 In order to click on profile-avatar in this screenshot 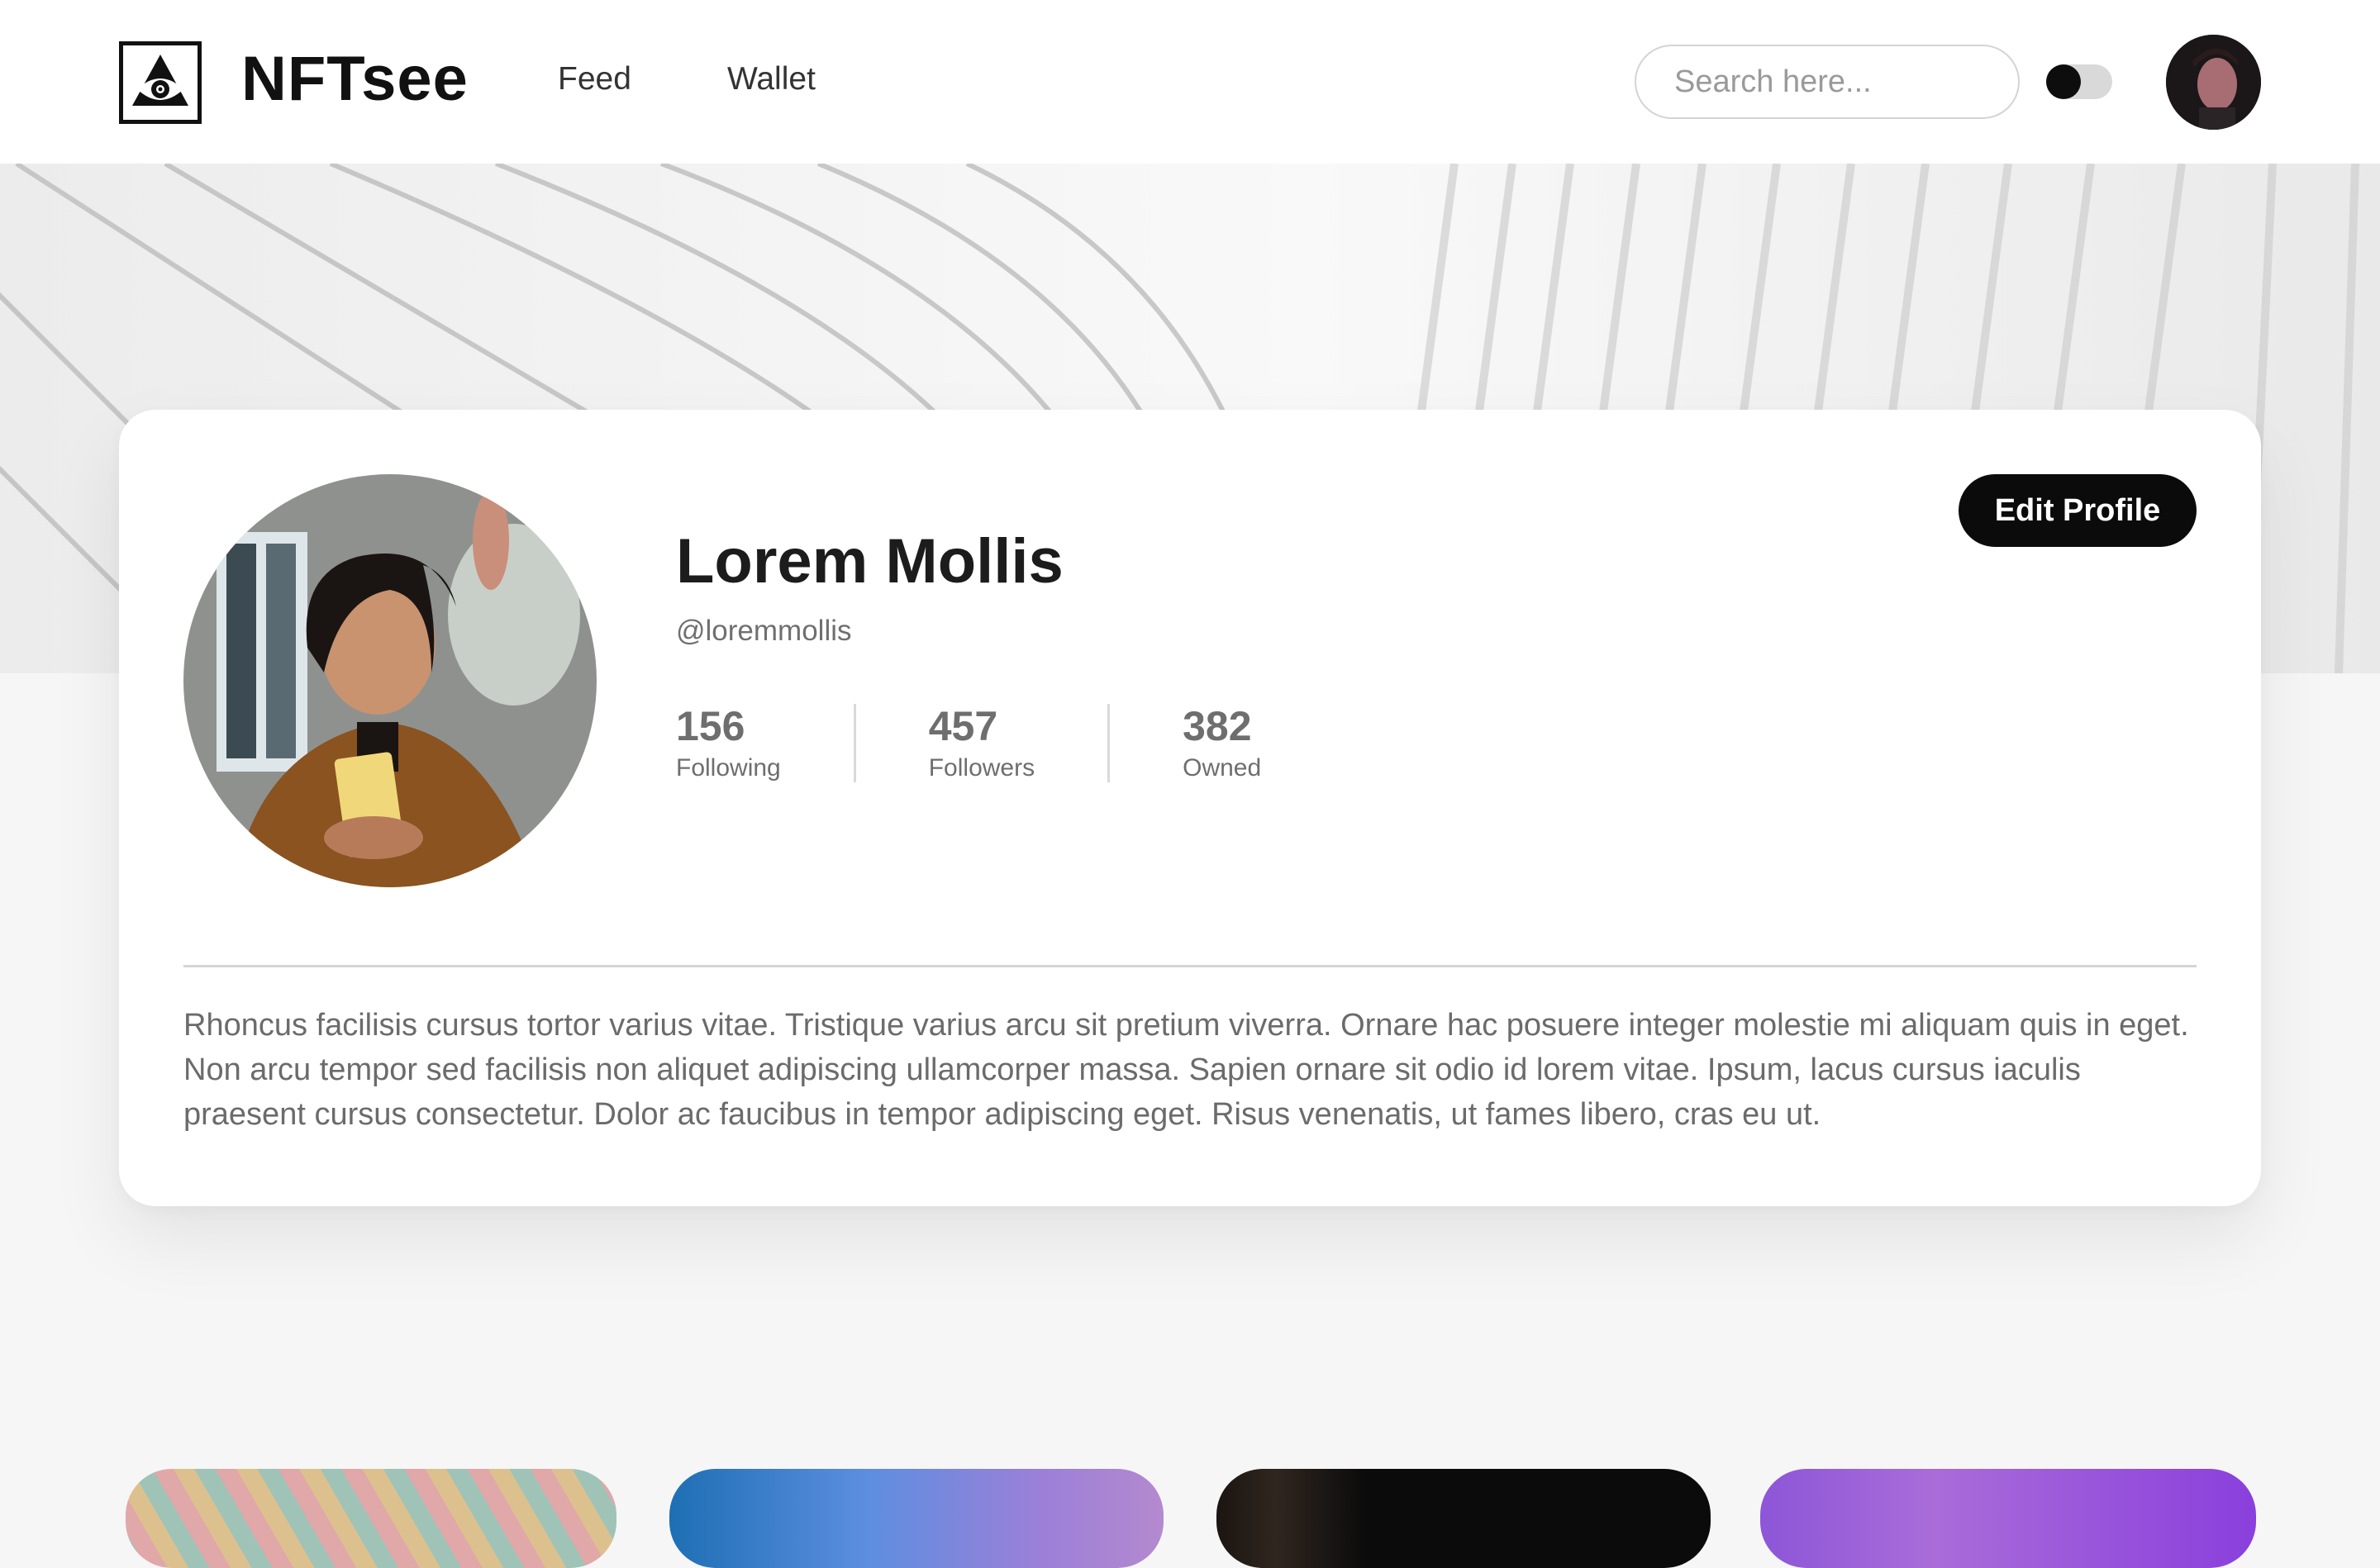, I will do `click(390, 681)`.